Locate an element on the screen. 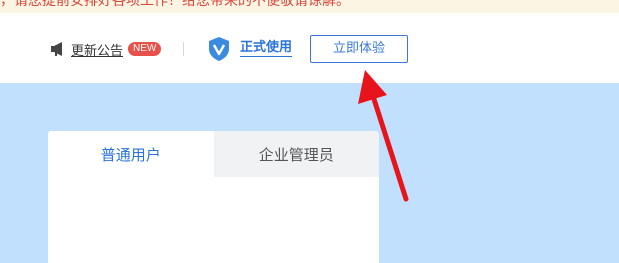 The height and width of the screenshot is (263, 619). login-tabs: 普通用户 企业管理员 is located at coordinates (213, 154).